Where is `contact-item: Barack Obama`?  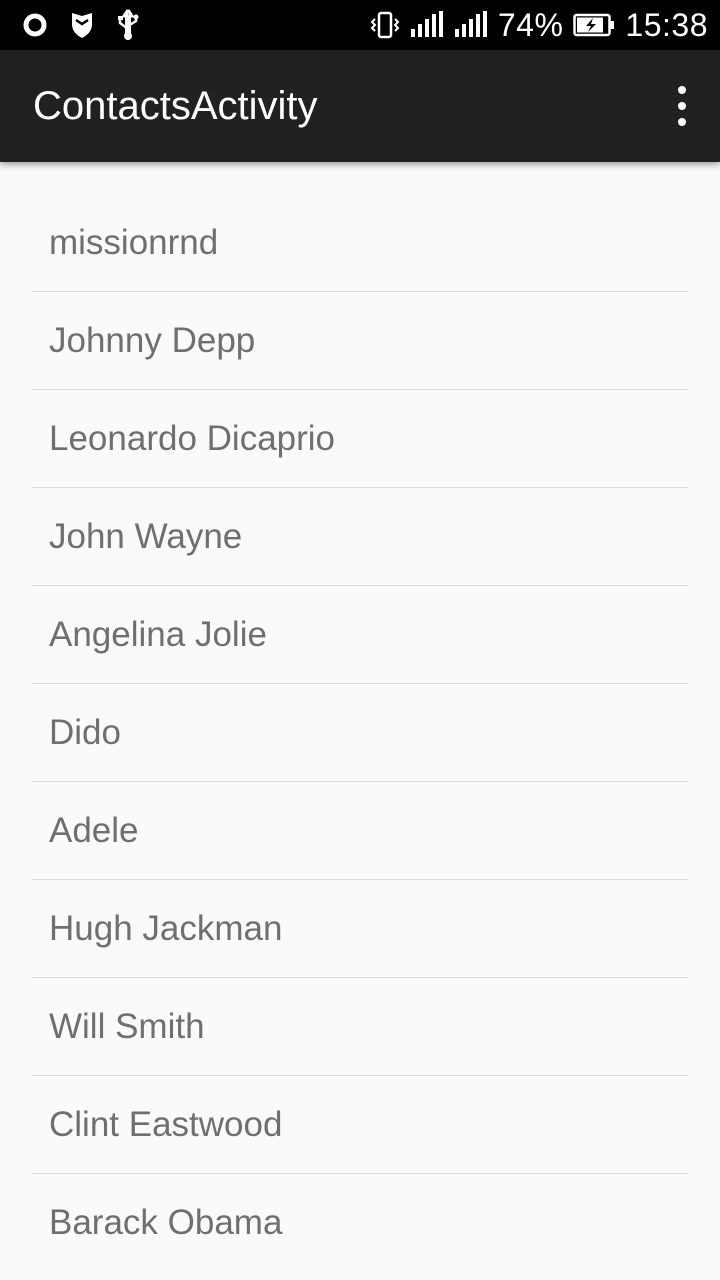
contact-item: Barack Obama is located at coordinates (360, 1222).